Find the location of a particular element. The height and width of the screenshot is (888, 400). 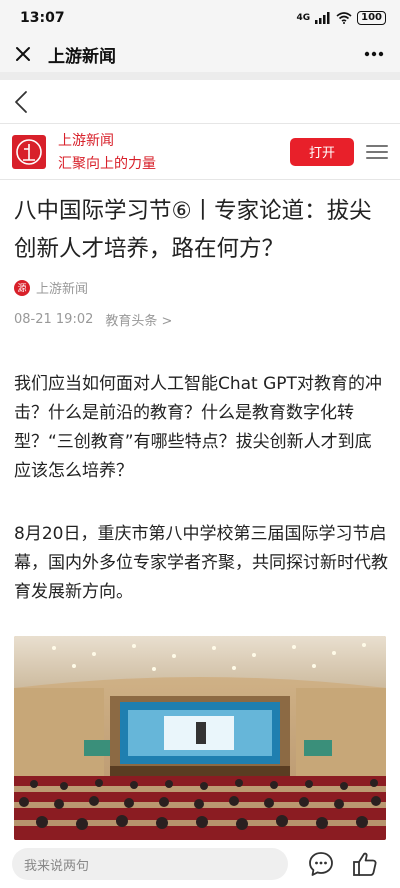

open-app-button: 打开 is located at coordinates (322, 151).